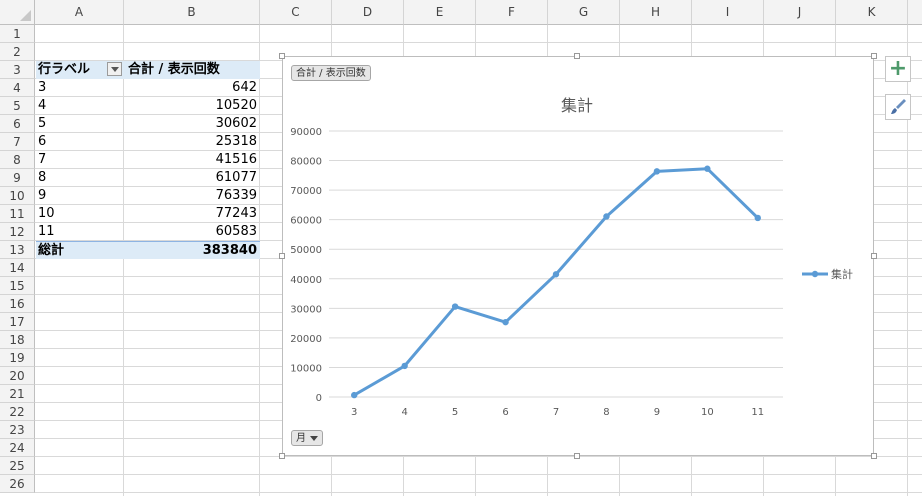 This screenshot has height=496, width=922. I want to click on pivot-row-label: 10, so click(80, 214).